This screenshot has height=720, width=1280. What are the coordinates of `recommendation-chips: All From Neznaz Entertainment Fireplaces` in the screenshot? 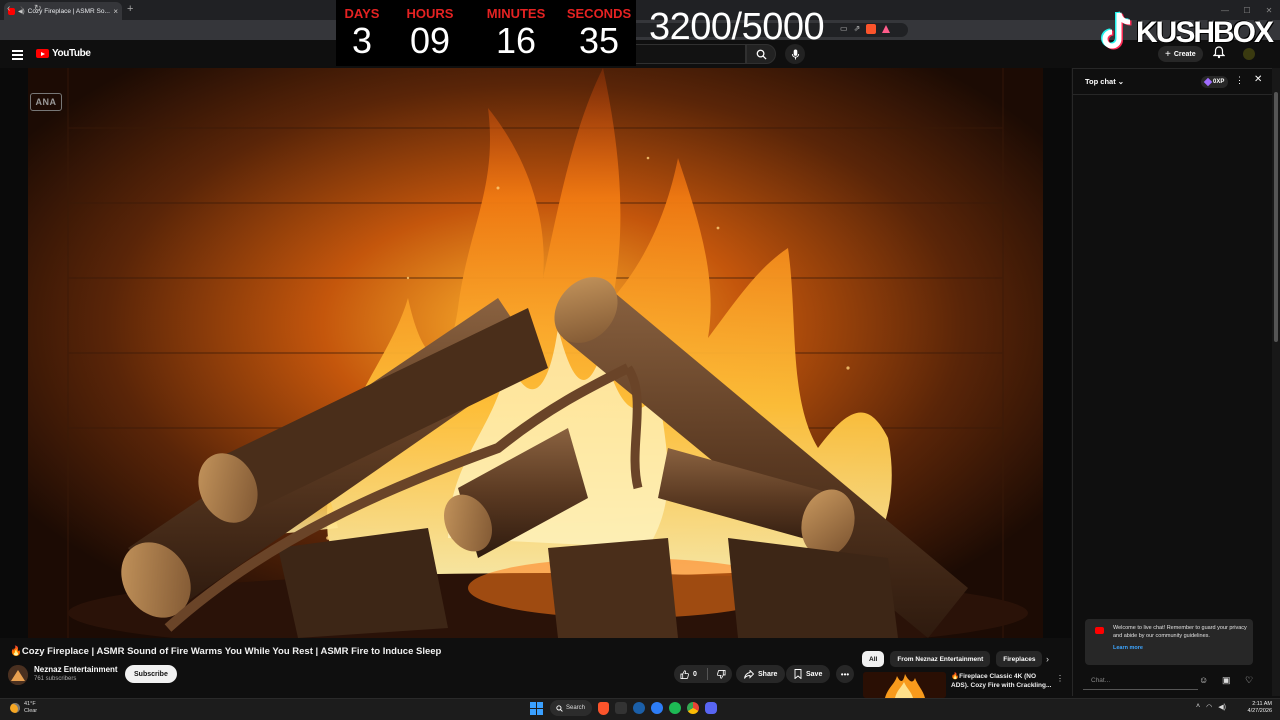 It's located at (952, 659).